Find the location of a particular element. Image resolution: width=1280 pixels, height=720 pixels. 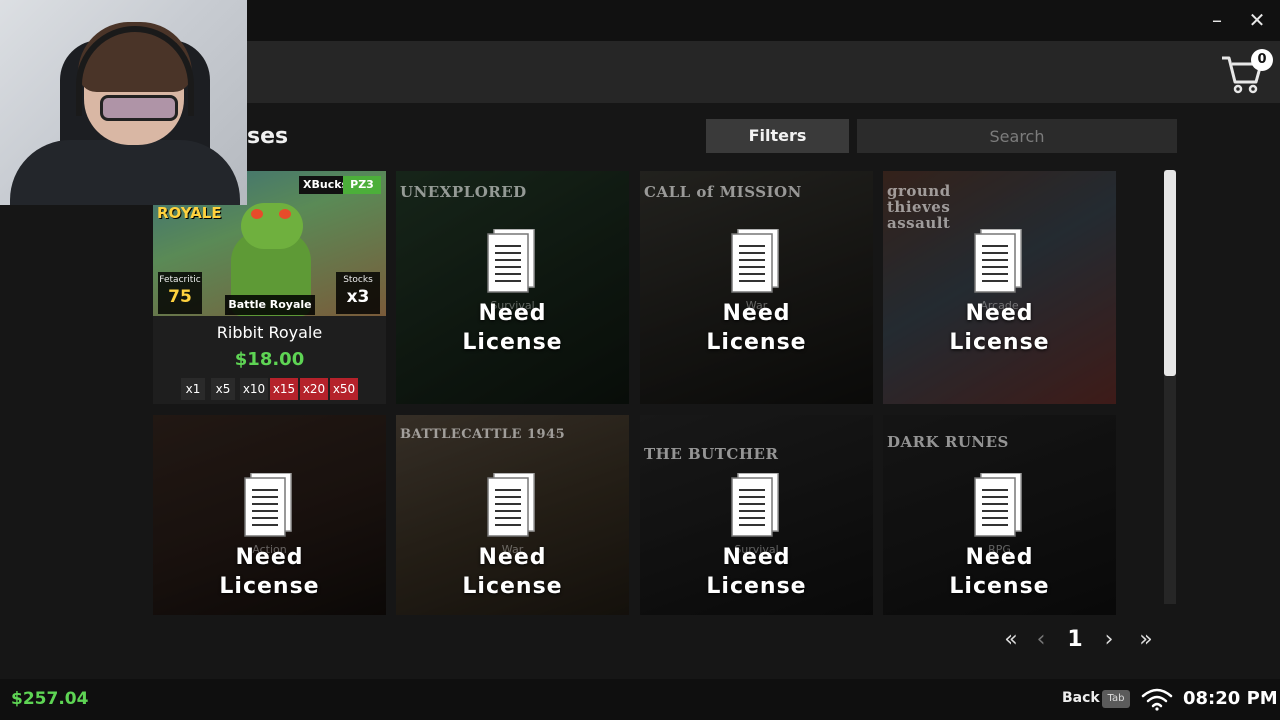

cover-title: ground thieves assault is located at coordinates (919, 207).